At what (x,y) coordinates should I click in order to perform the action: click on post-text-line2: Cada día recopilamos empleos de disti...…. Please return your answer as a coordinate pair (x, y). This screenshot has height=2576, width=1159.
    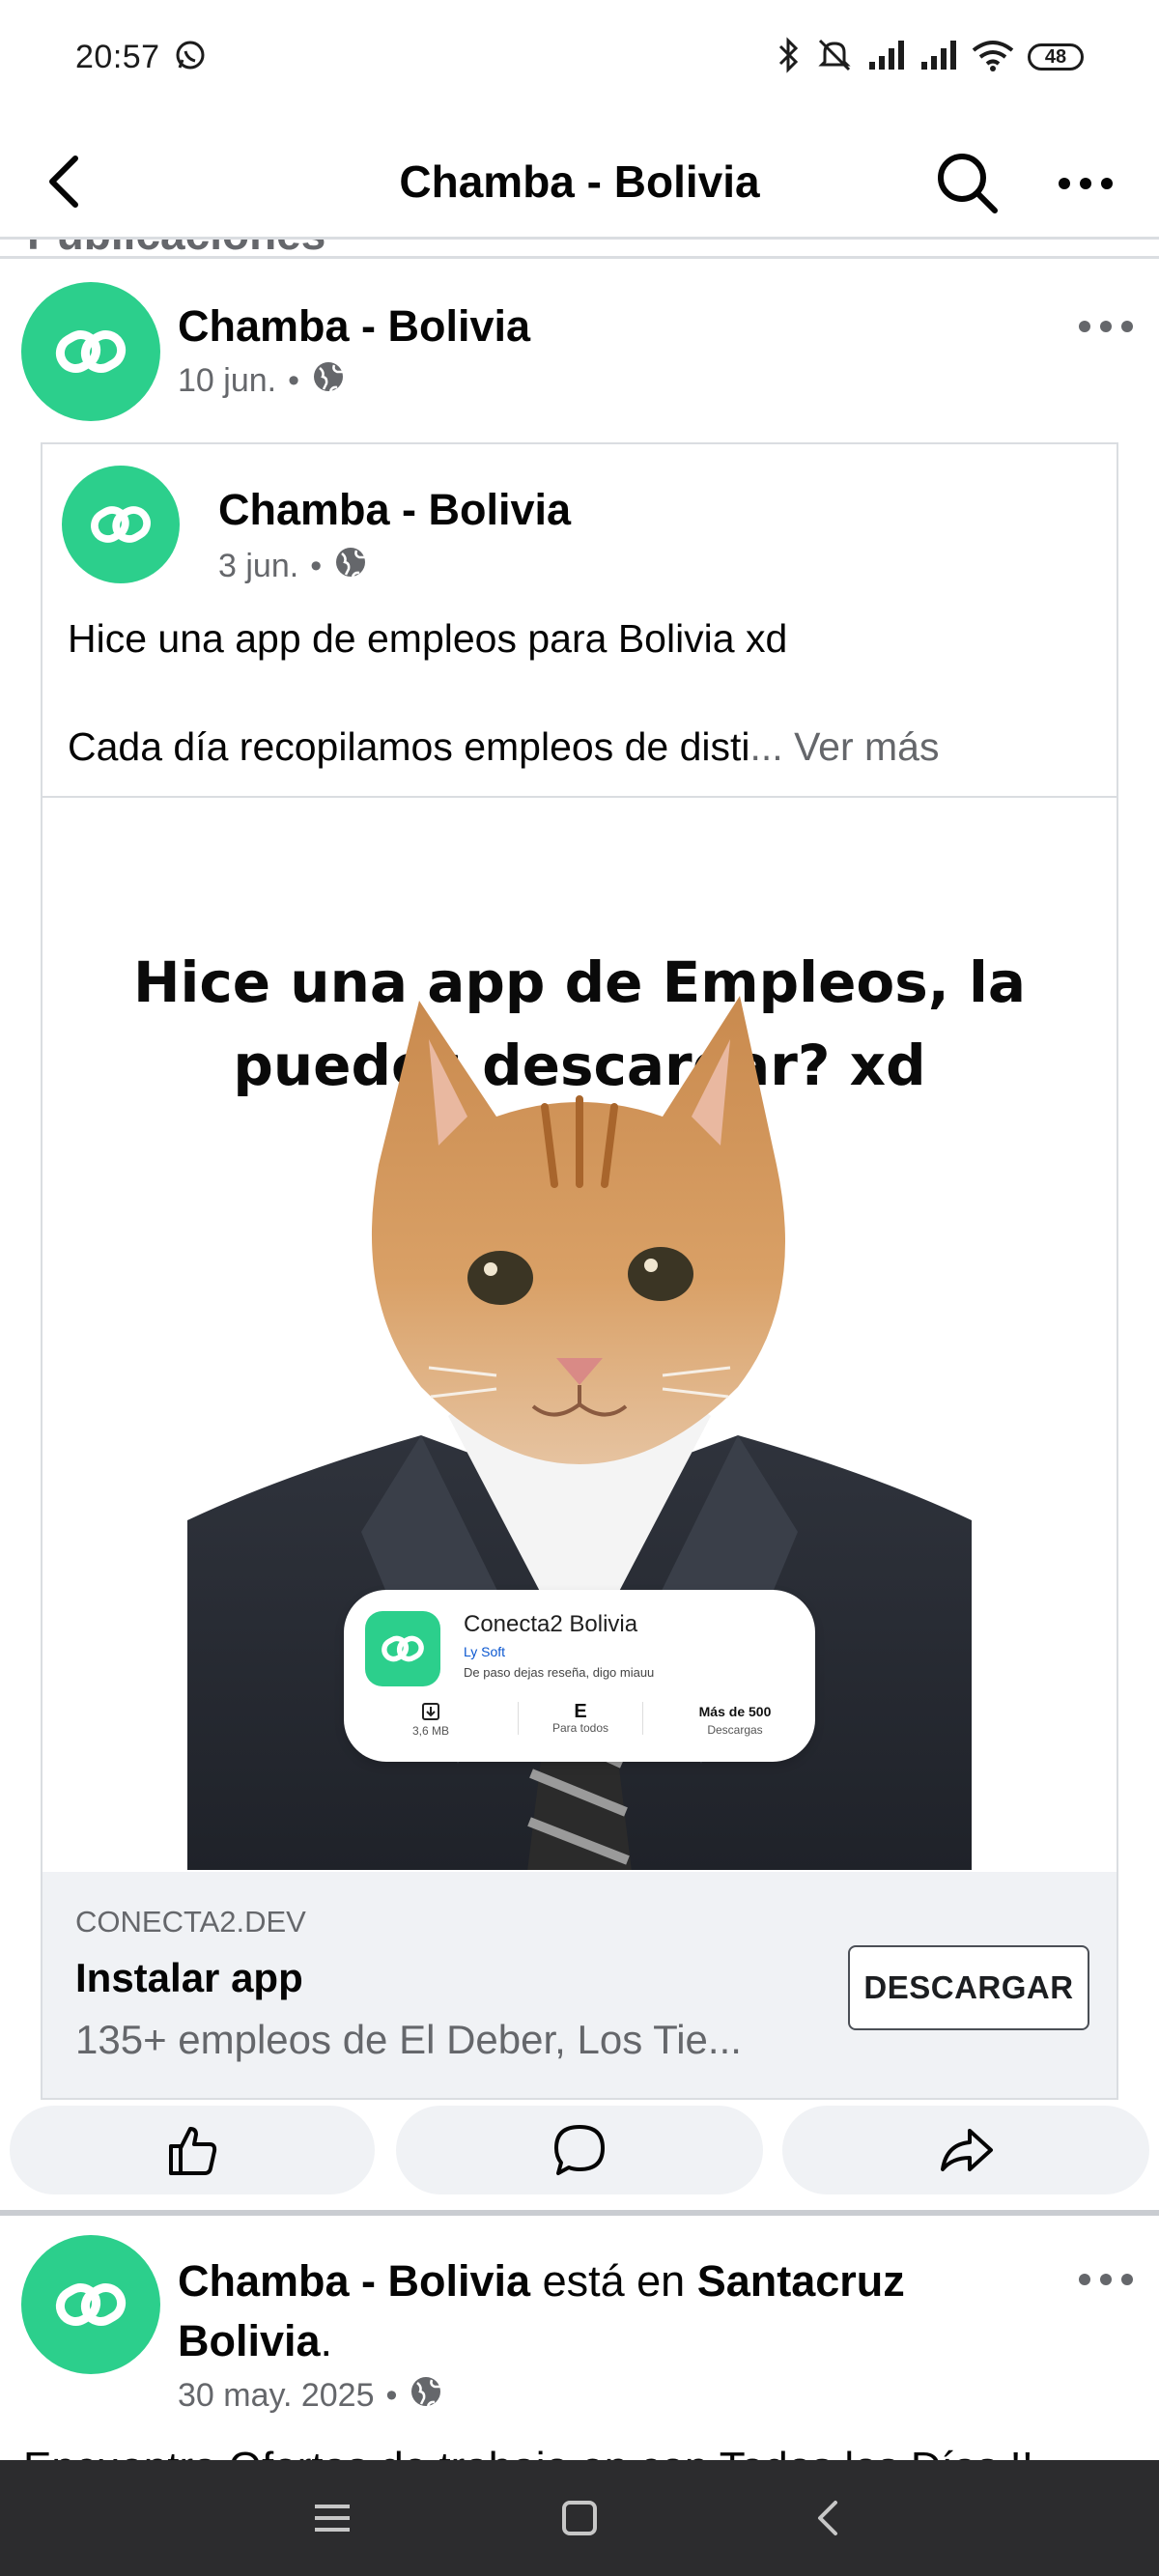
    Looking at the image, I should click on (504, 747).